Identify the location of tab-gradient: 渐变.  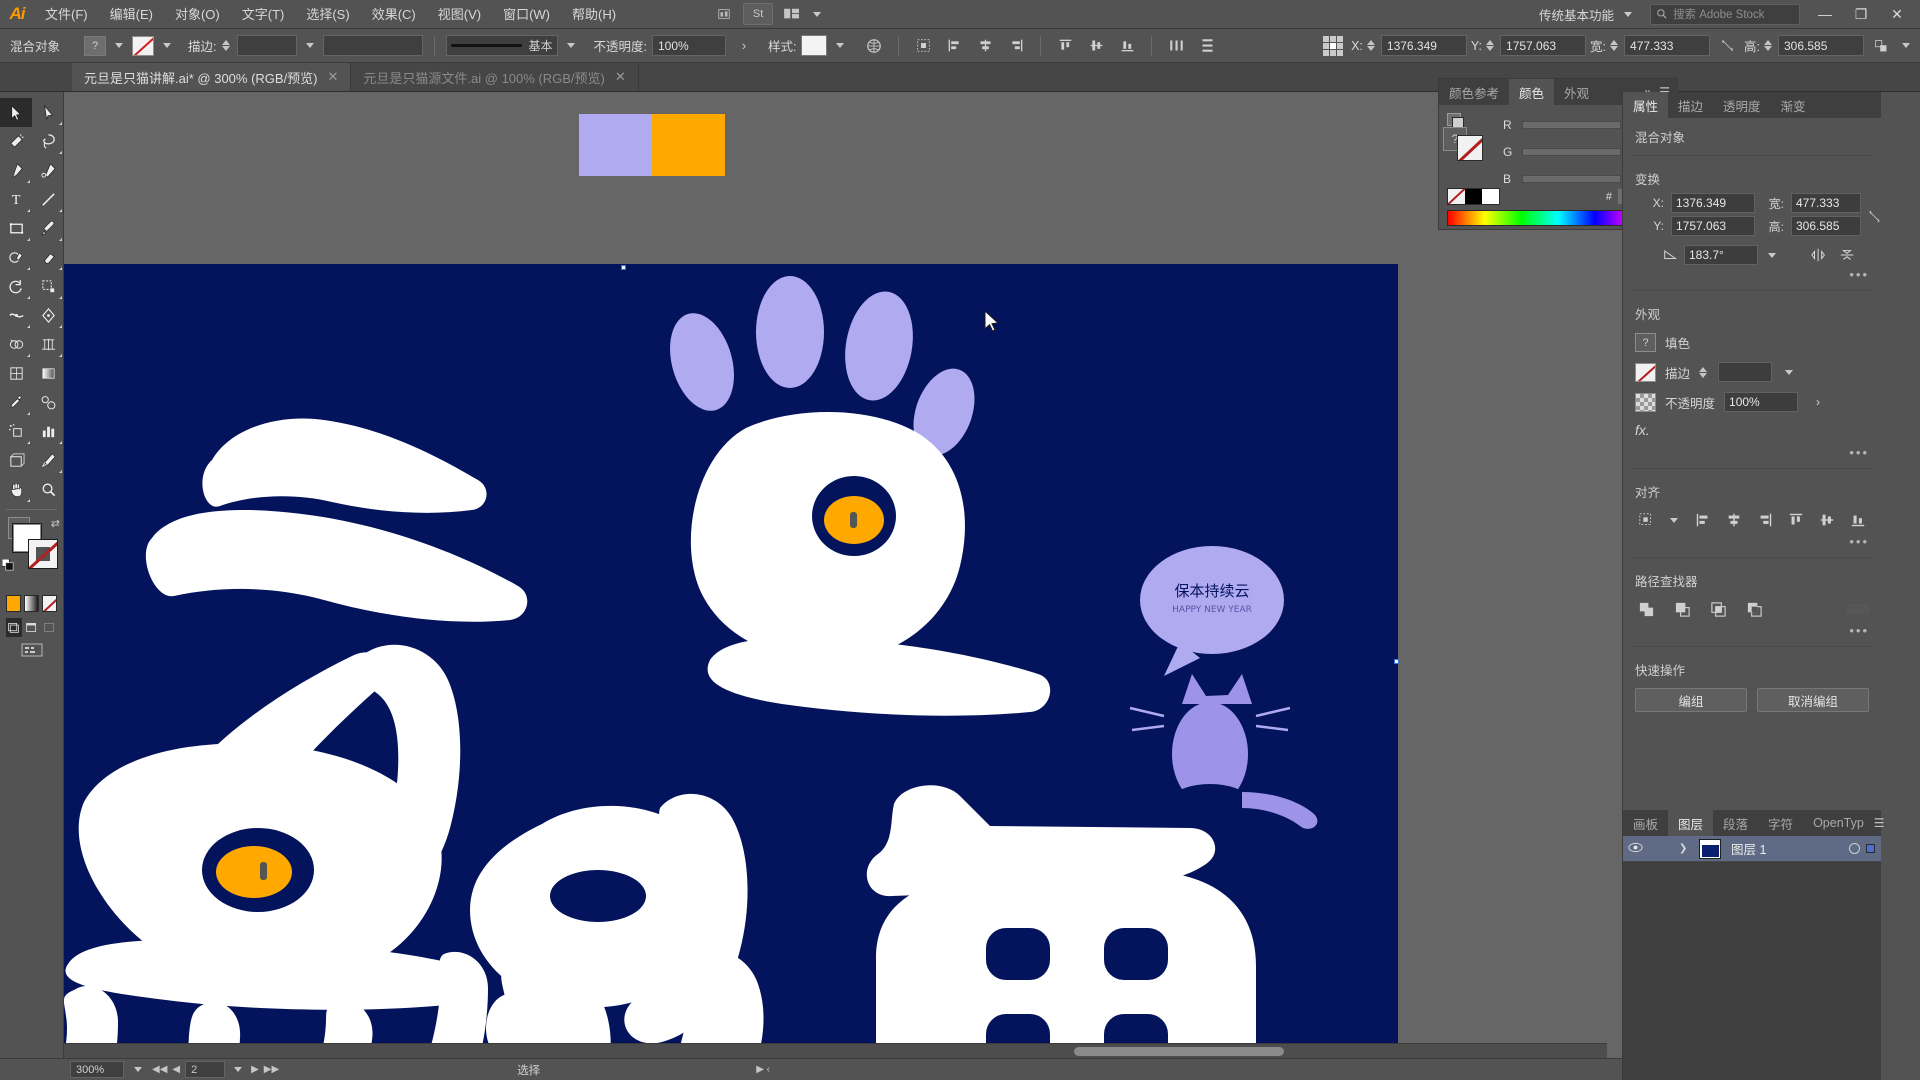
(1793, 105).